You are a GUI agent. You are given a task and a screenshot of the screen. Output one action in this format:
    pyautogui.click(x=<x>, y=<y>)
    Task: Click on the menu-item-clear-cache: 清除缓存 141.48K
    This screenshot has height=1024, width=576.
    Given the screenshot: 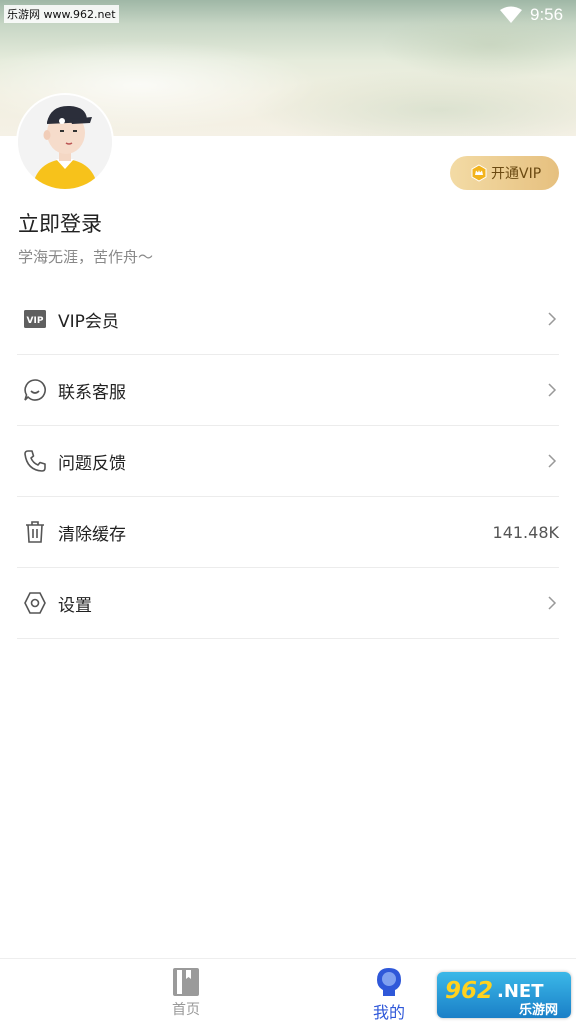 What is the action you would take?
    pyautogui.click(x=288, y=532)
    